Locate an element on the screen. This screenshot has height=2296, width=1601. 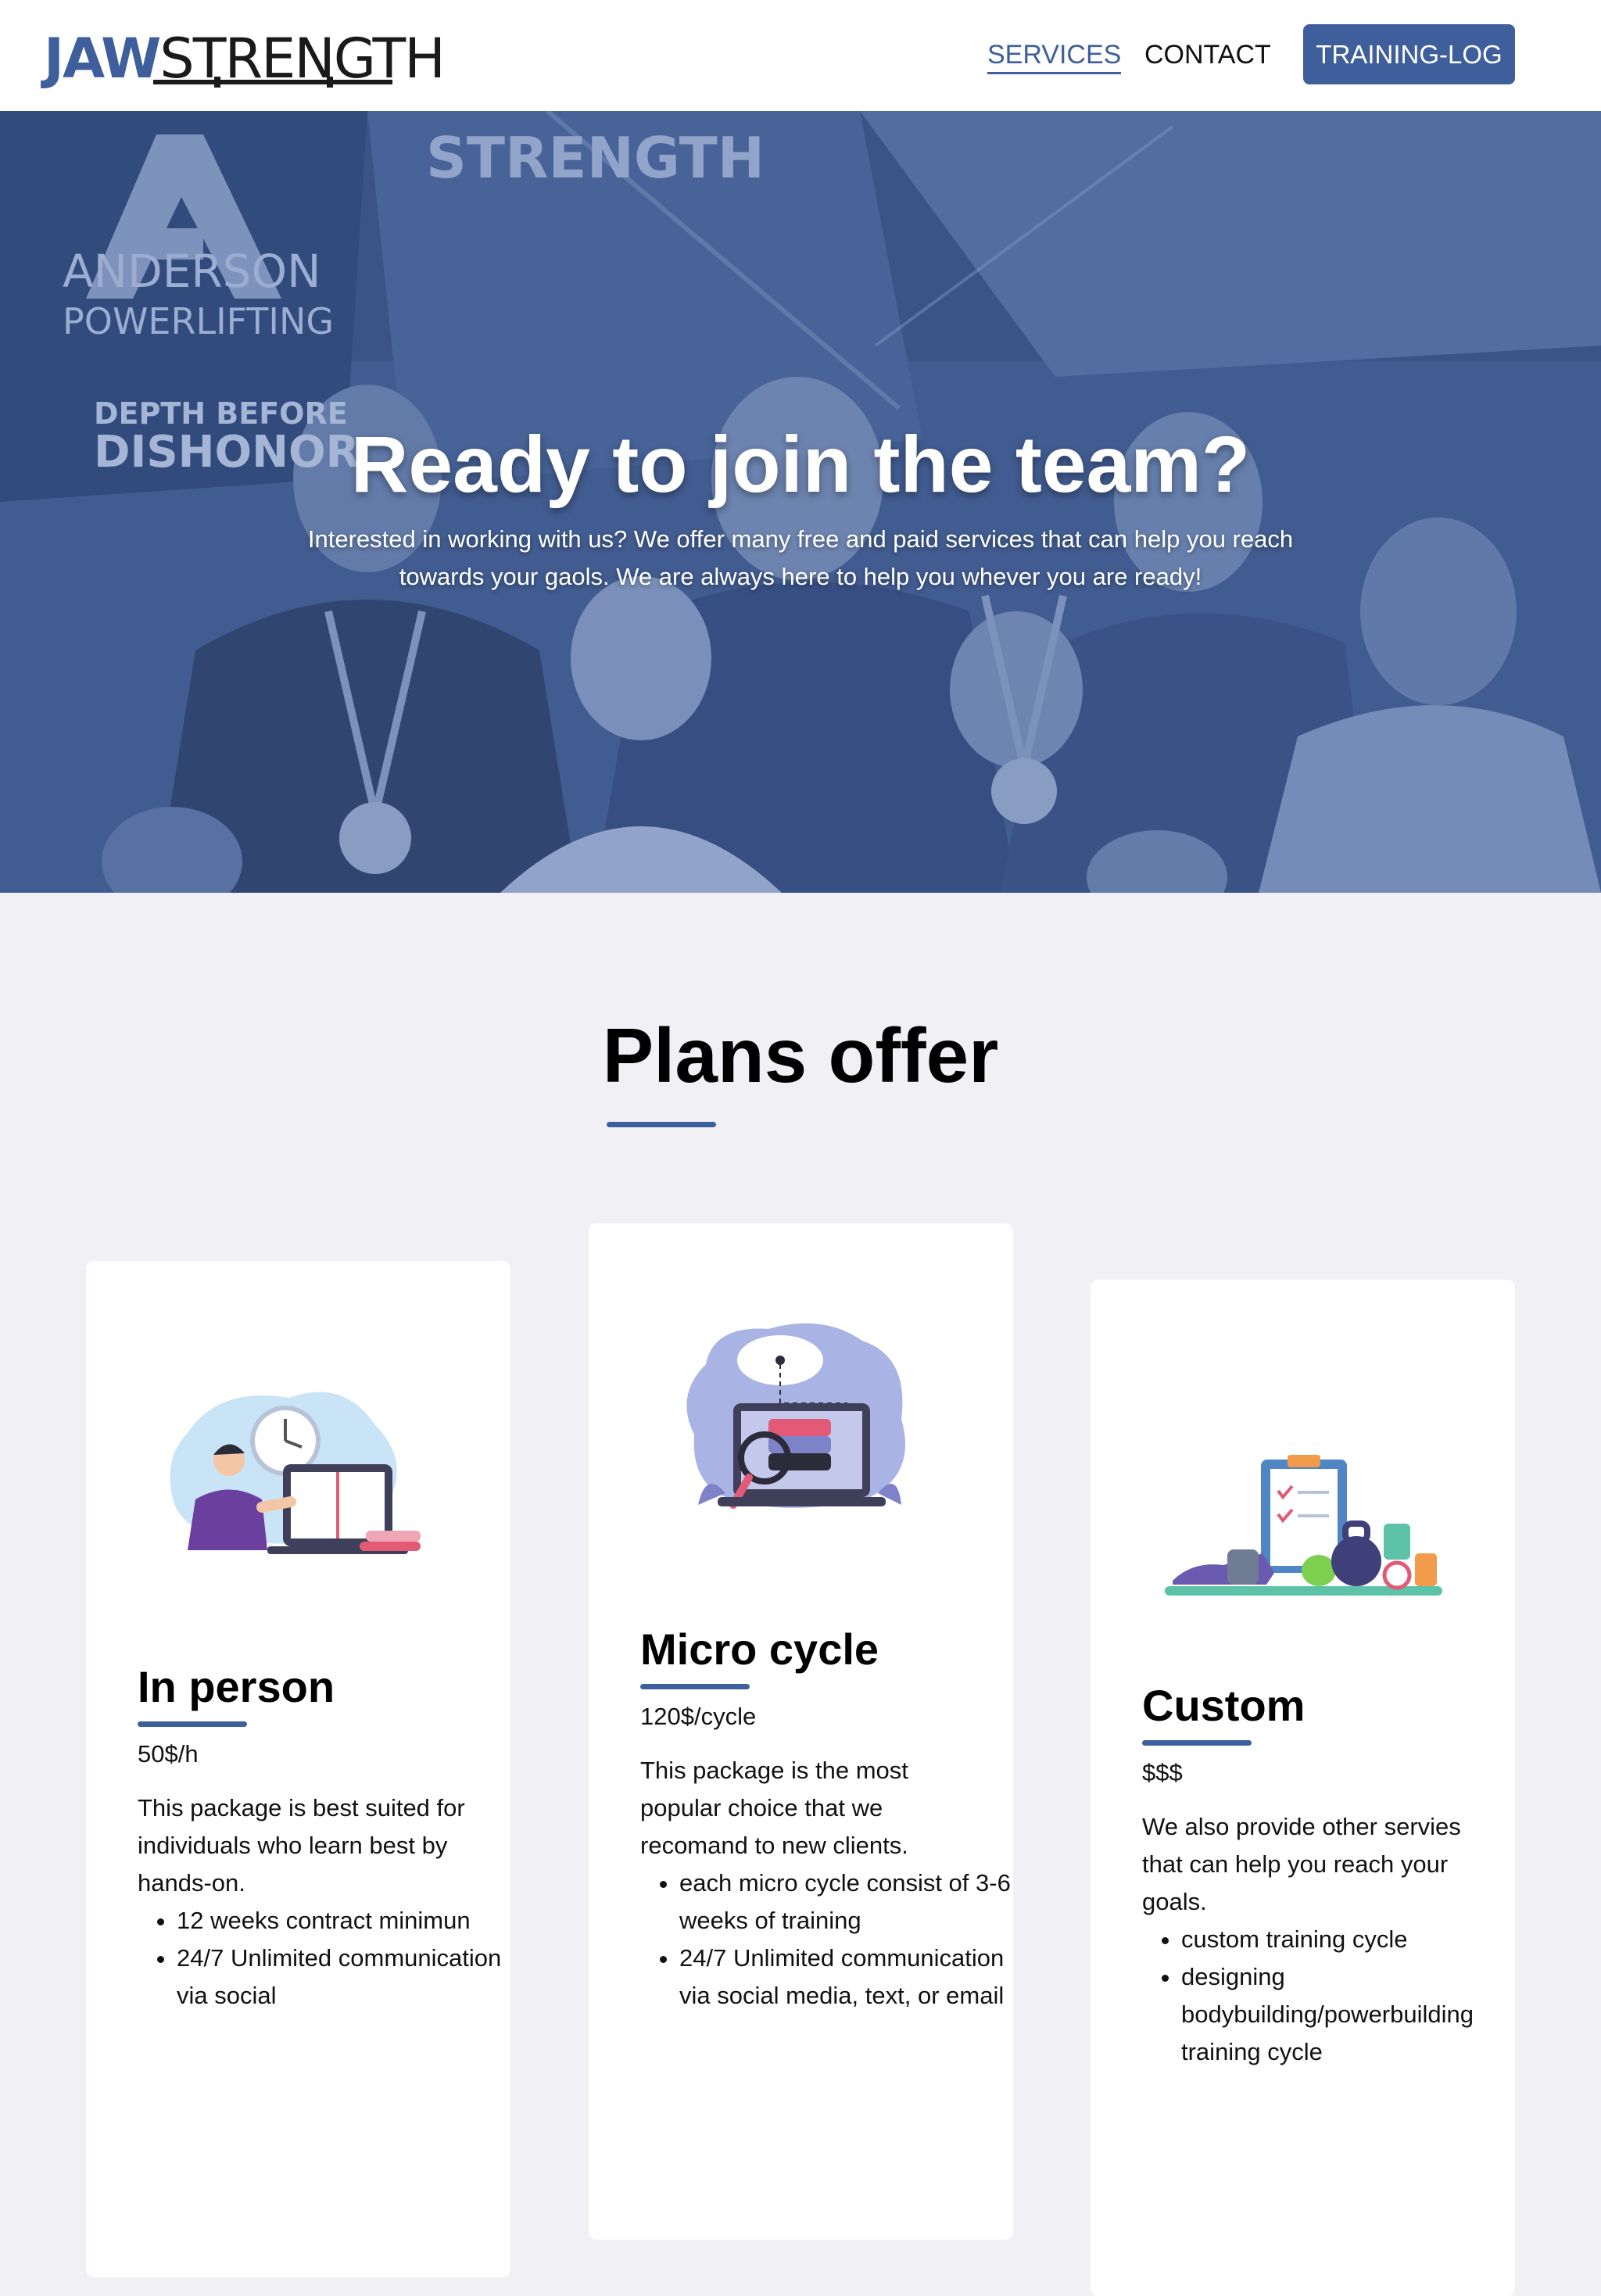
plan-feature-item: custom training cycle is located at coordinates (1361, 1939).